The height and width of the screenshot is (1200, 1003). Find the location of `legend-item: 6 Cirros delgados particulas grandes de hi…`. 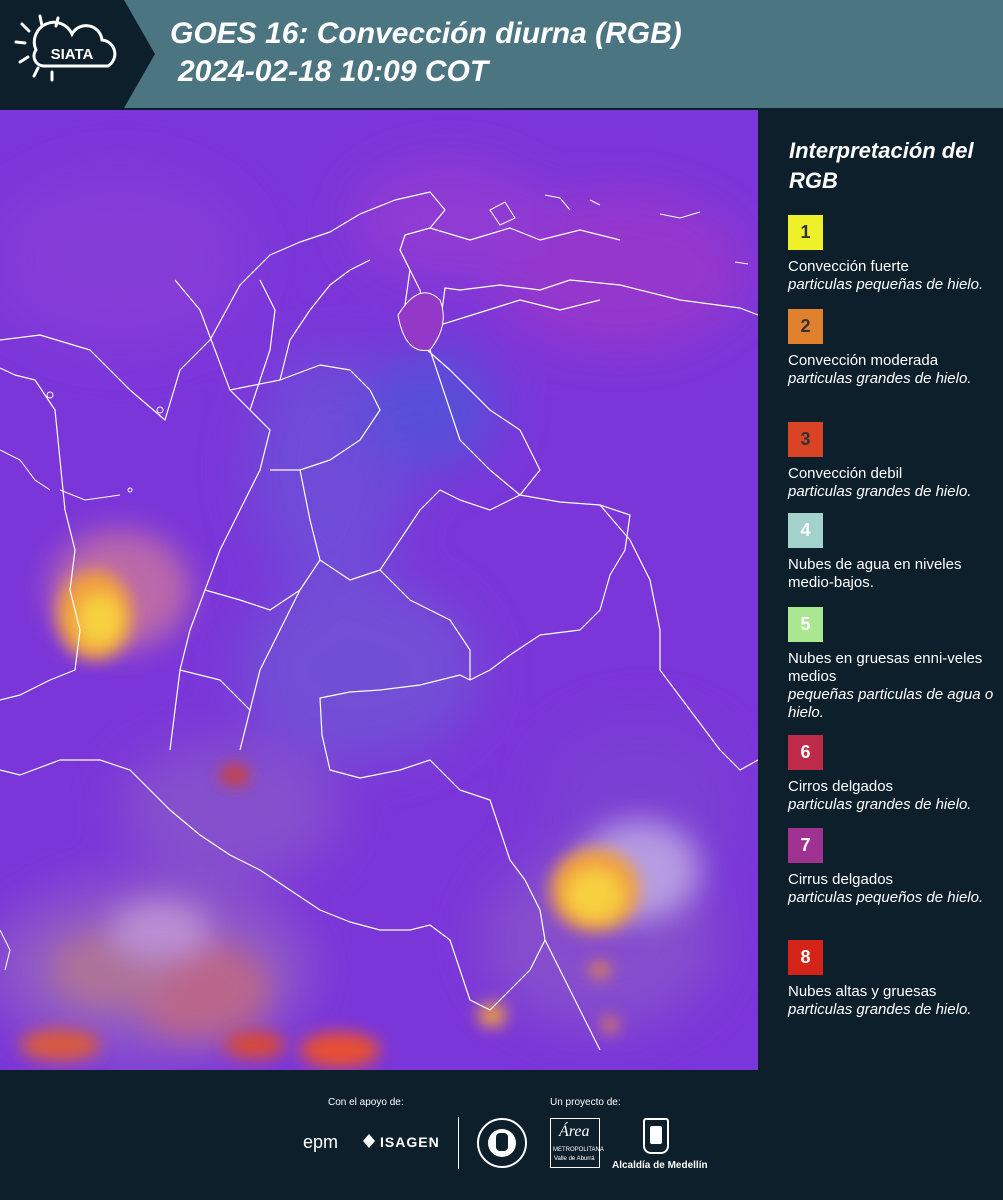

legend-item: 6 Cirros delgados particulas grandes de hi… is located at coordinates (893, 774).